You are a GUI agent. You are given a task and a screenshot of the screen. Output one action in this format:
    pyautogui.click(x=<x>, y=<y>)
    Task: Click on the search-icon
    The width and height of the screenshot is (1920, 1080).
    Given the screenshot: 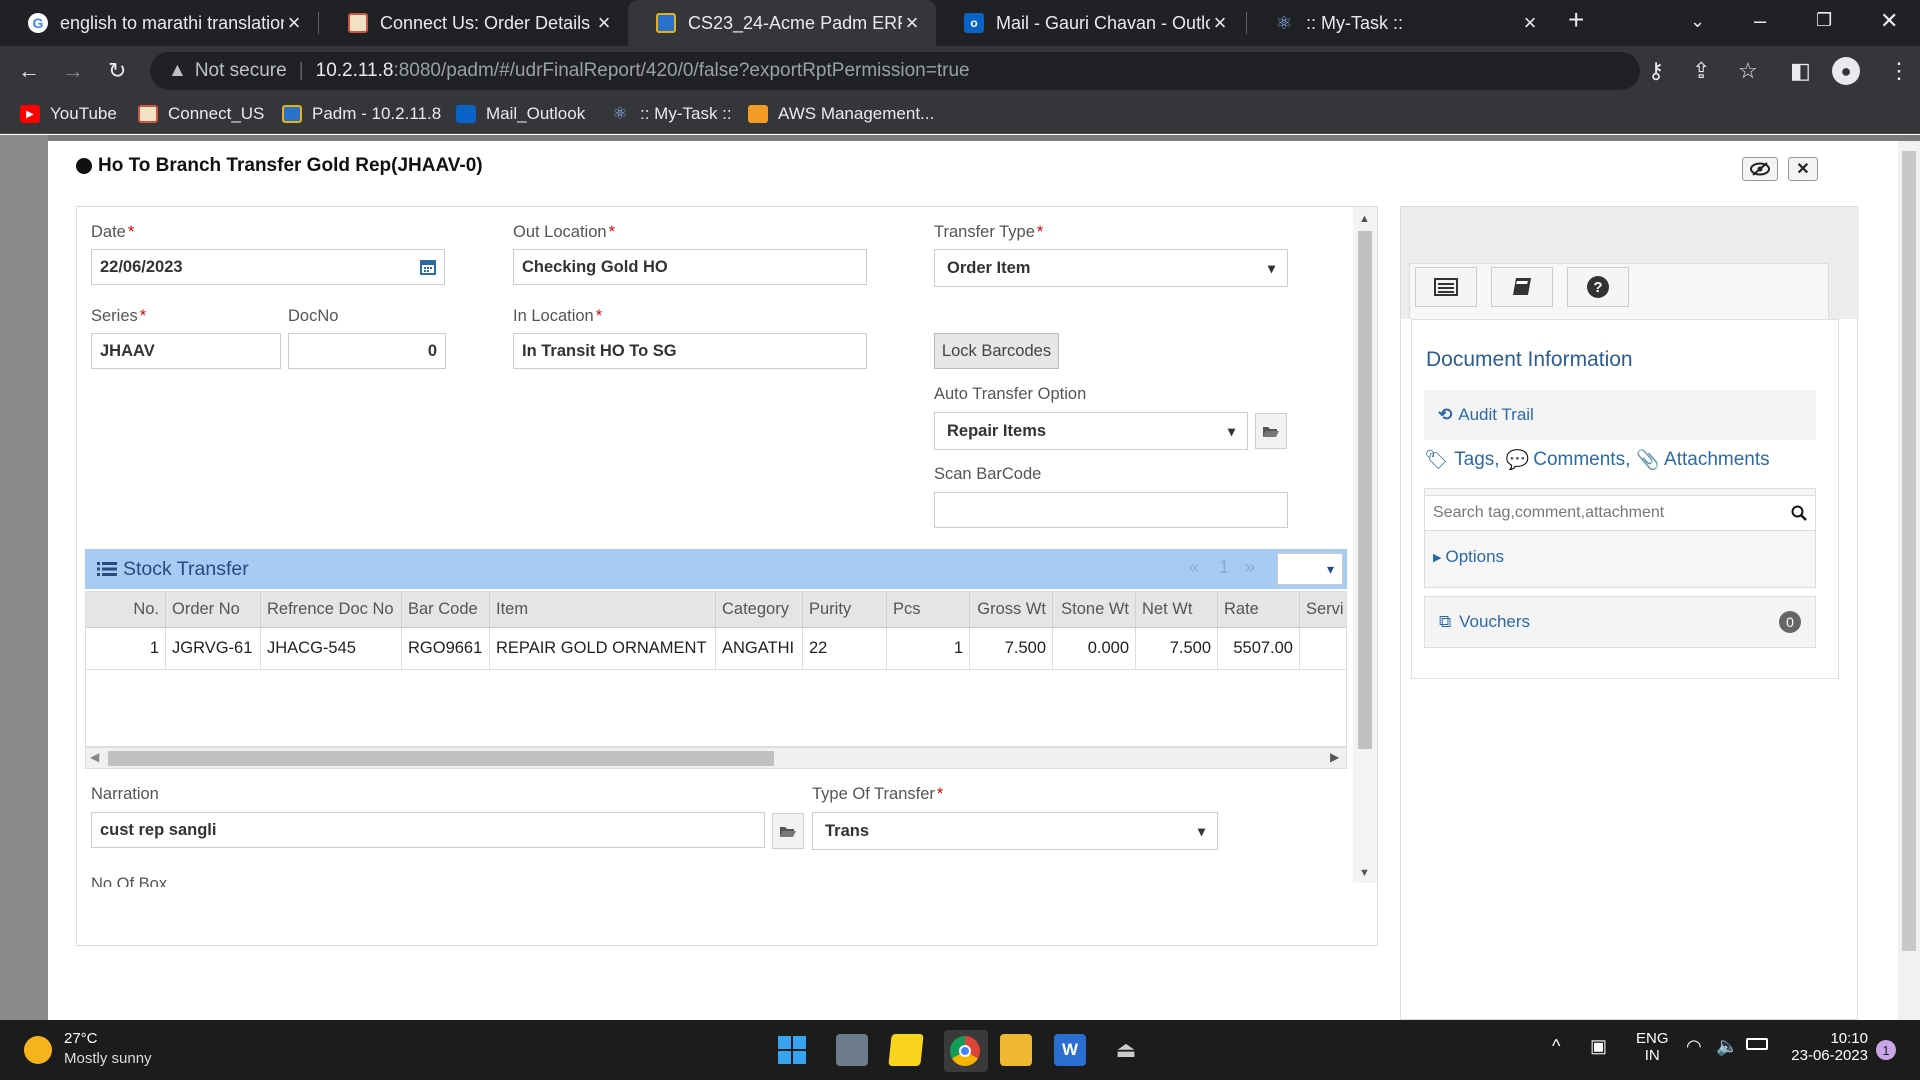 What is the action you would take?
    pyautogui.click(x=1799, y=513)
    